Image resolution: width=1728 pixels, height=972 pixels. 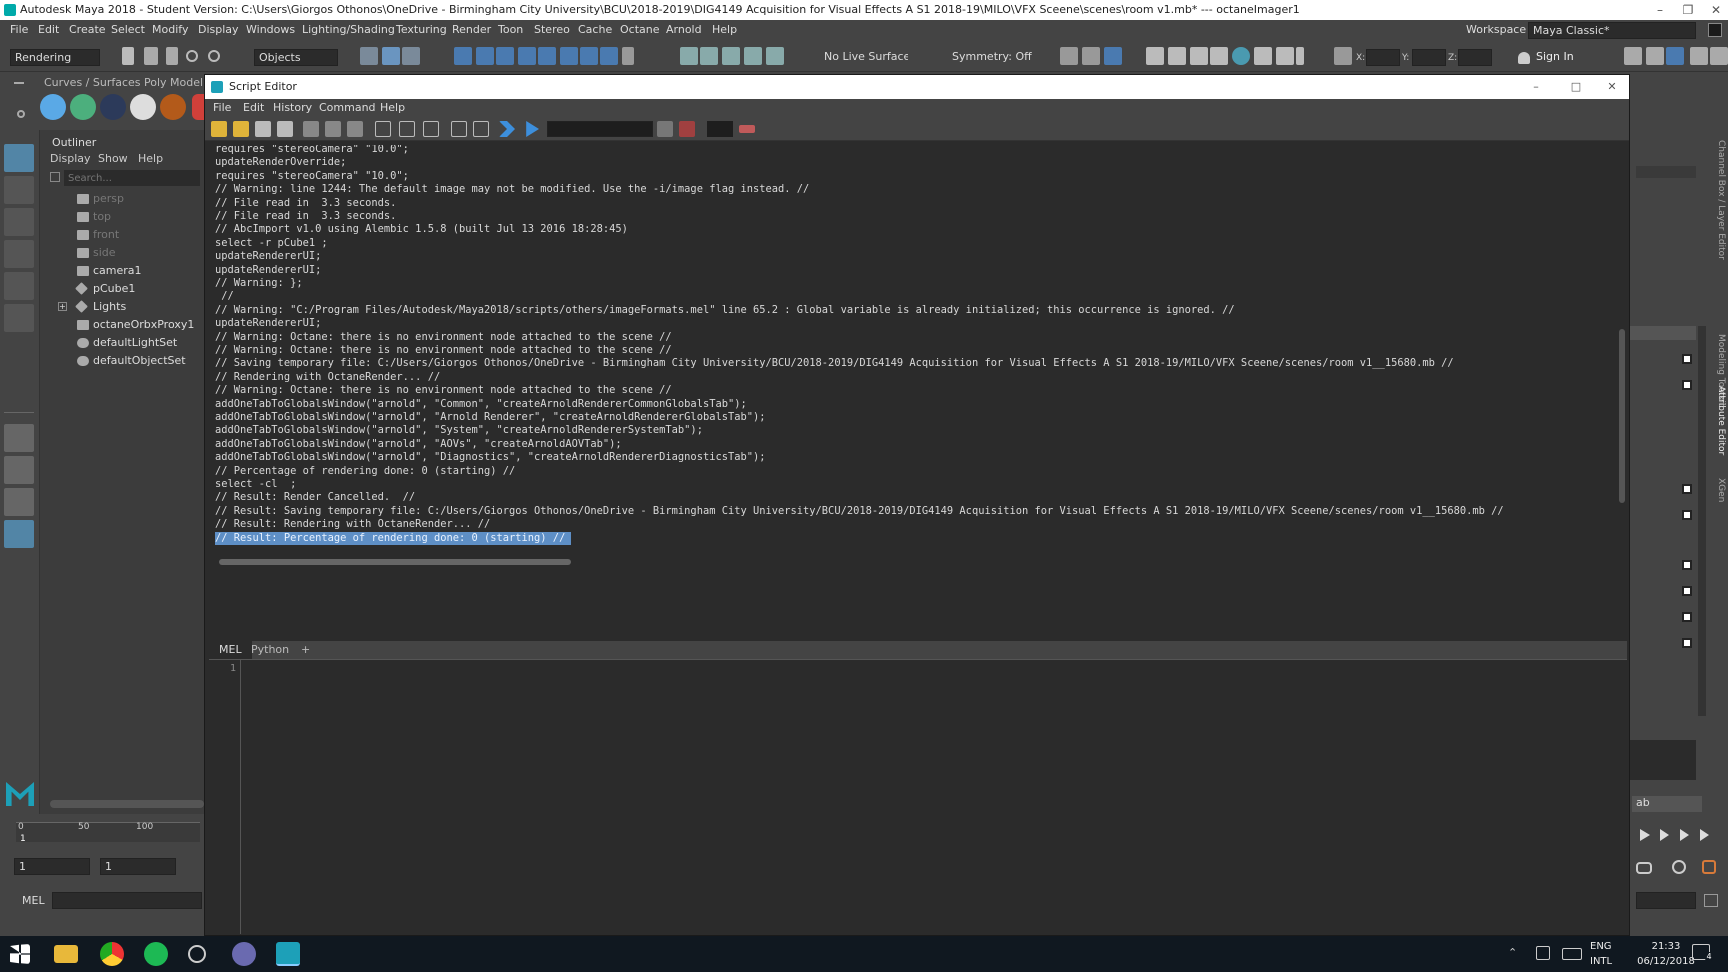 What do you see at coordinates (1711, 900) in the screenshot?
I see `script-editor-icon` at bounding box center [1711, 900].